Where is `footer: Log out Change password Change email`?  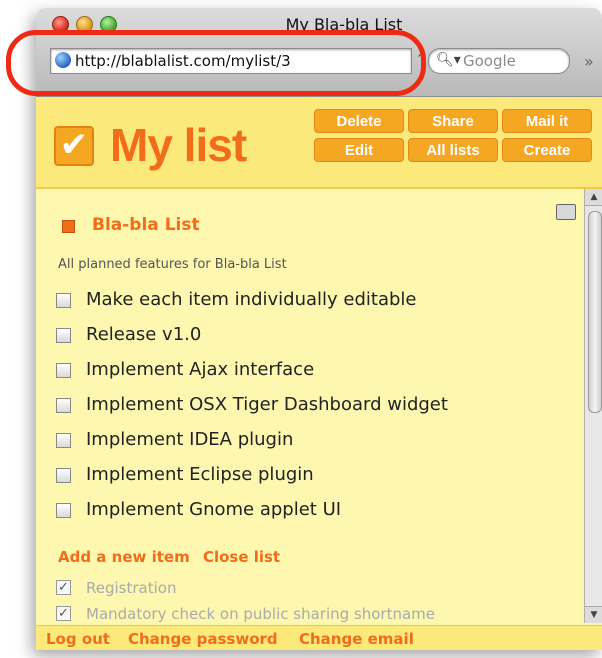
footer: Log out Change password Change email is located at coordinates (319, 637).